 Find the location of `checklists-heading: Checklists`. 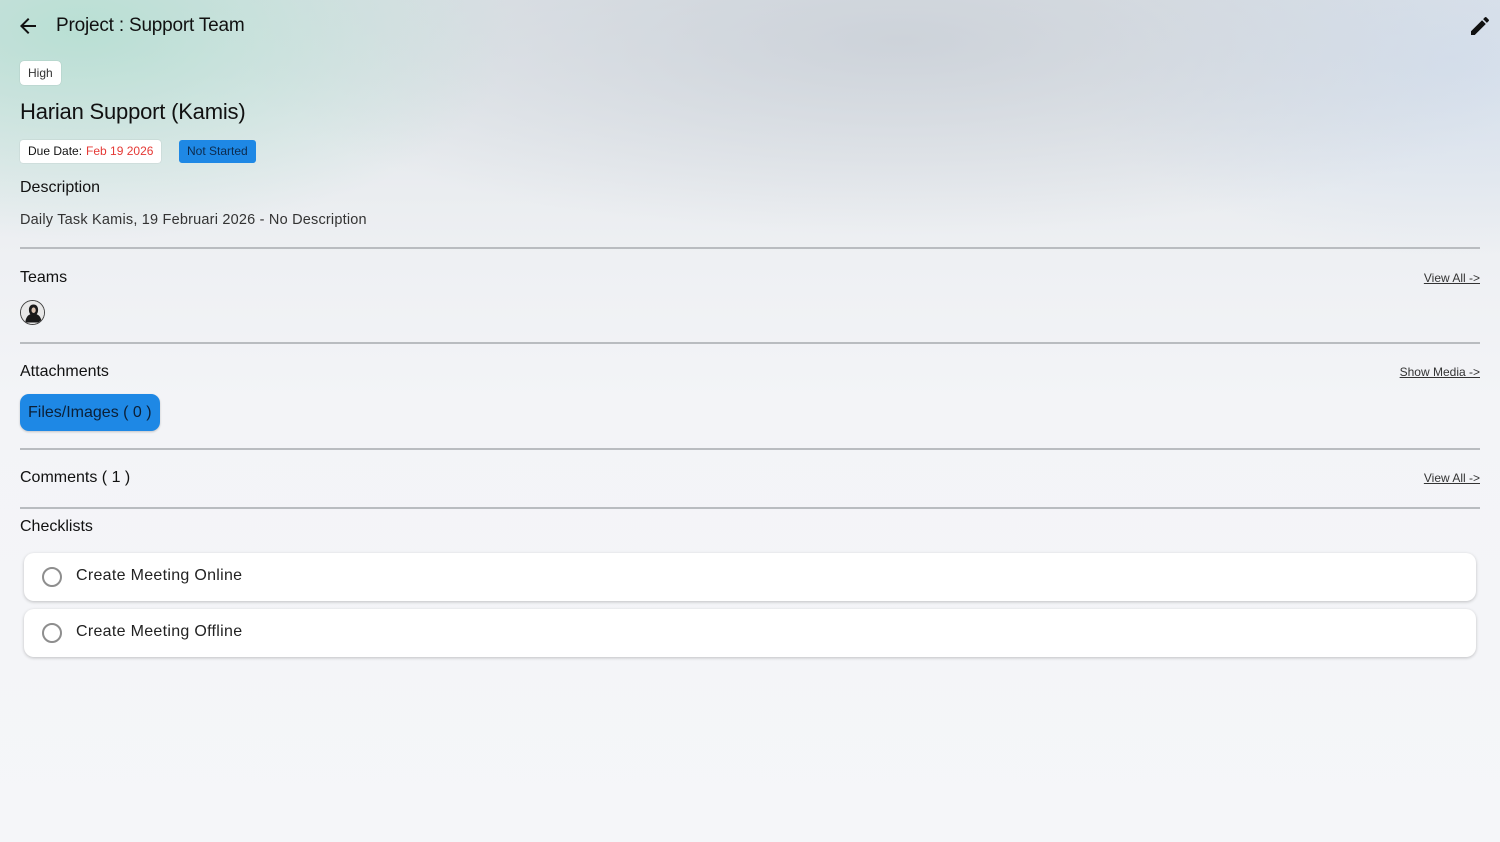

checklists-heading: Checklists is located at coordinates (56, 526).